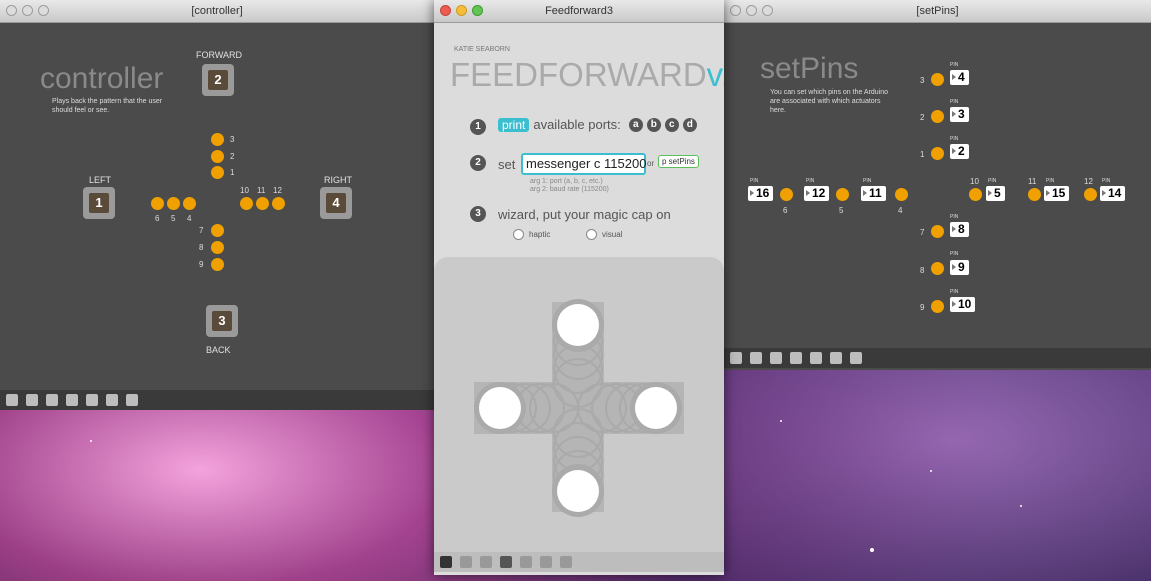 This screenshot has height=581, width=1151. I want to click on actuator-index: 1, so click(922, 154).